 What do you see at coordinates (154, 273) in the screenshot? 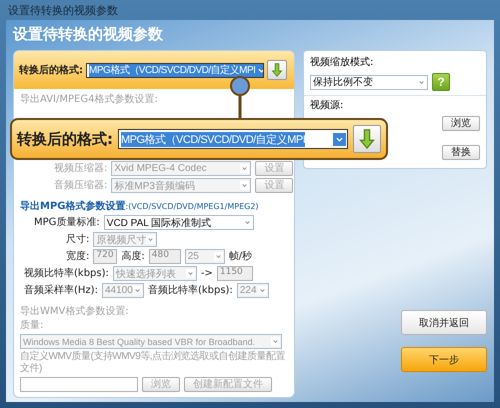
I see `bitrate-dropdown: 快速选择列表` at bounding box center [154, 273].